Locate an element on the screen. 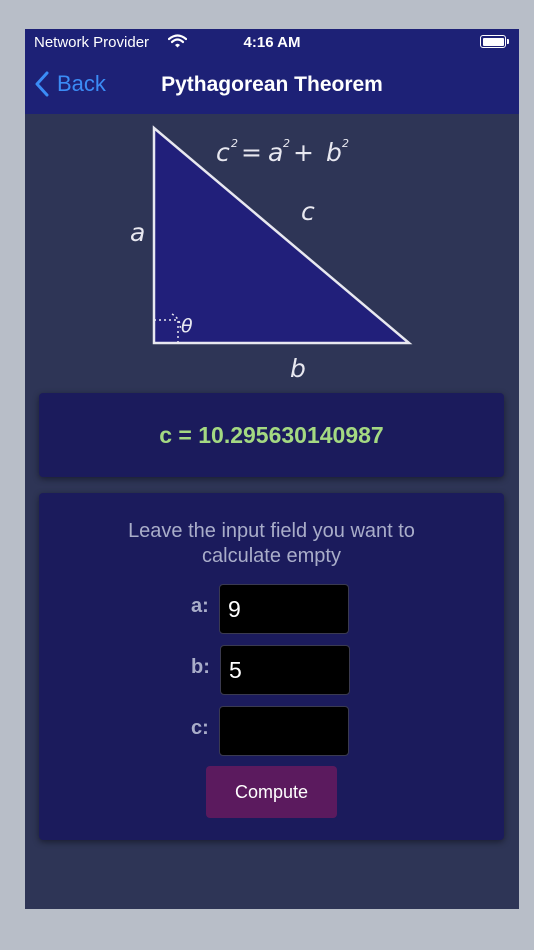 This screenshot has height=950, width=534. formula-a-exponent: 2 is located at coordinates (286, 143).